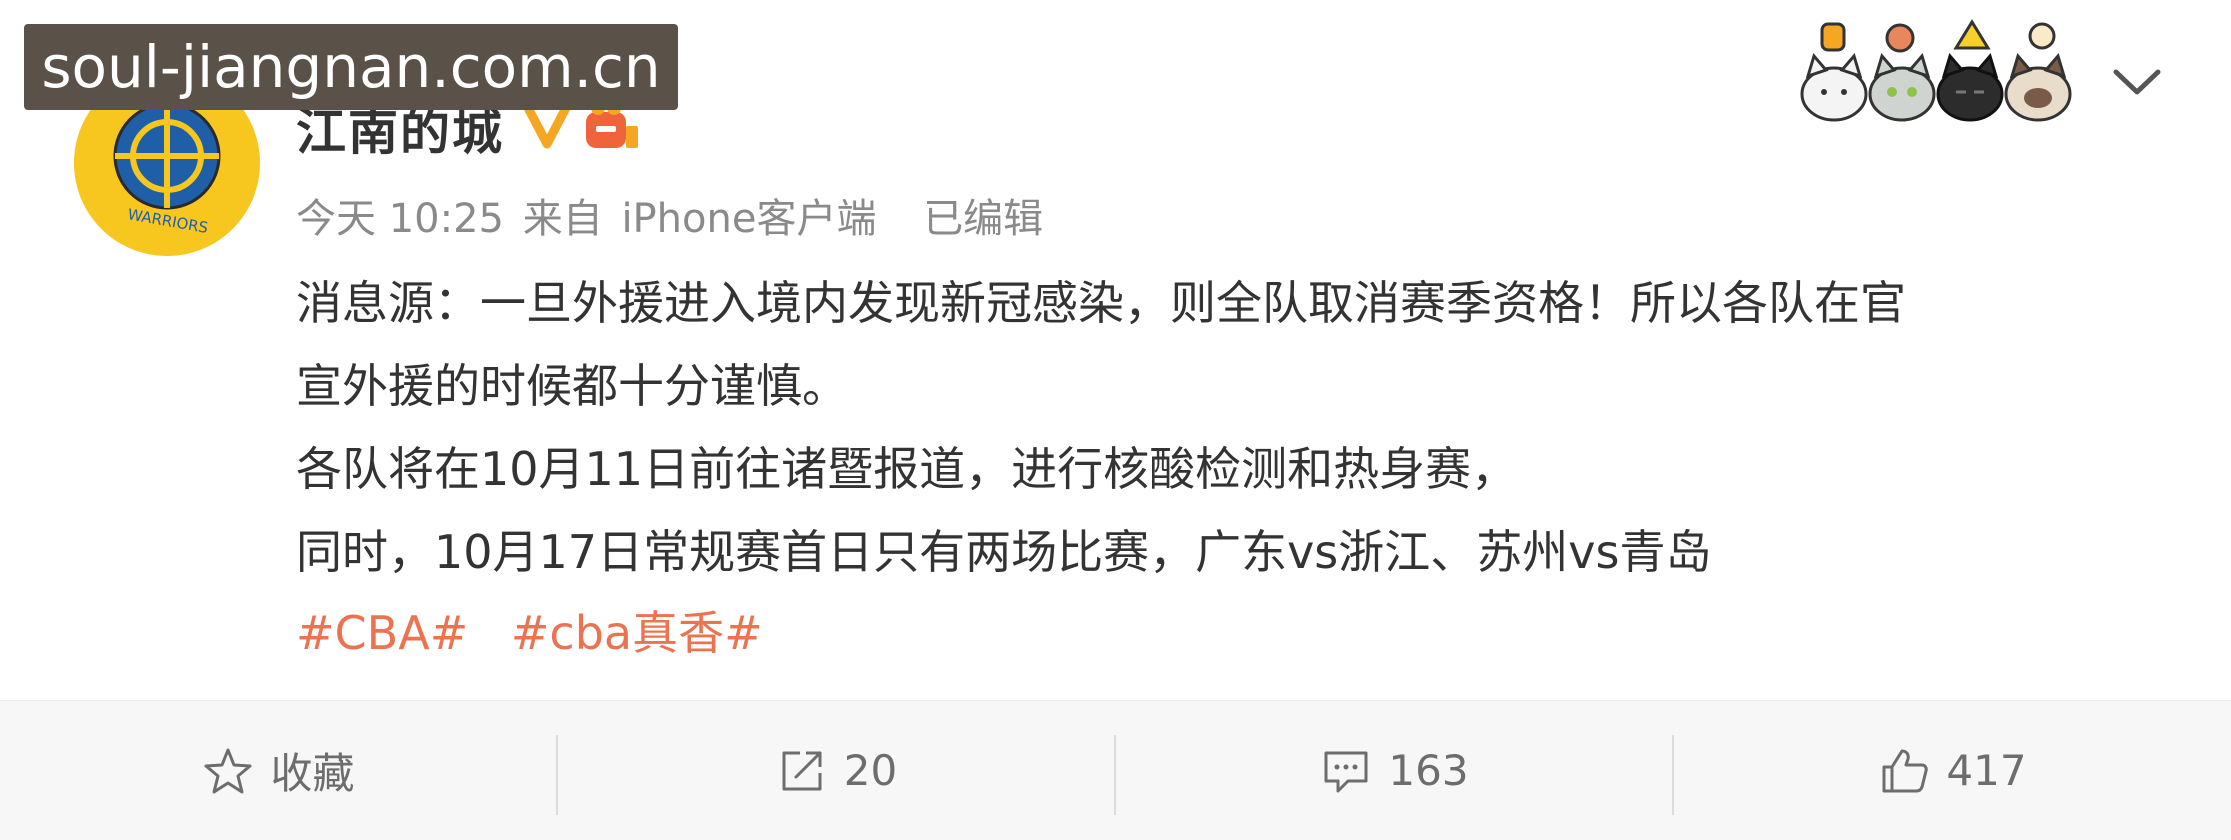 Image resolution: width=2231 pixels, height=840 pixels. What do you see at coordinates (2038, 72) in the screenshot?
I see `cat-sticker-siamese-icon` at bounding box center [2038, 72].